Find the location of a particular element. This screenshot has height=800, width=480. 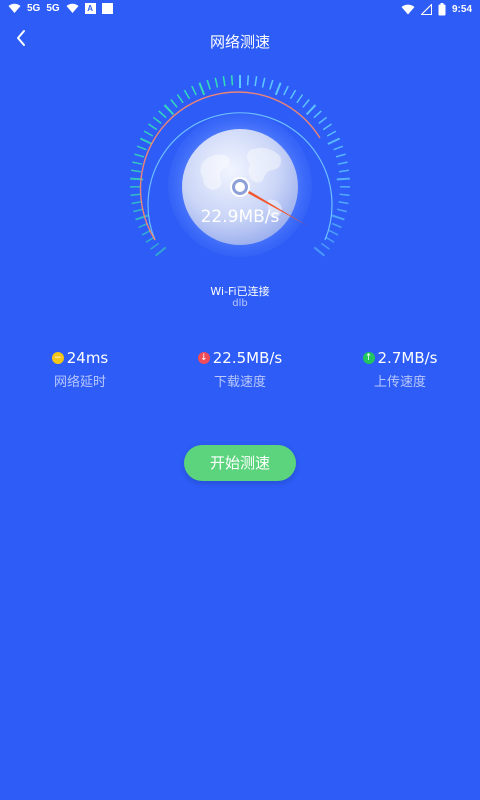

signal-icon is located at coordinates (426, 9).